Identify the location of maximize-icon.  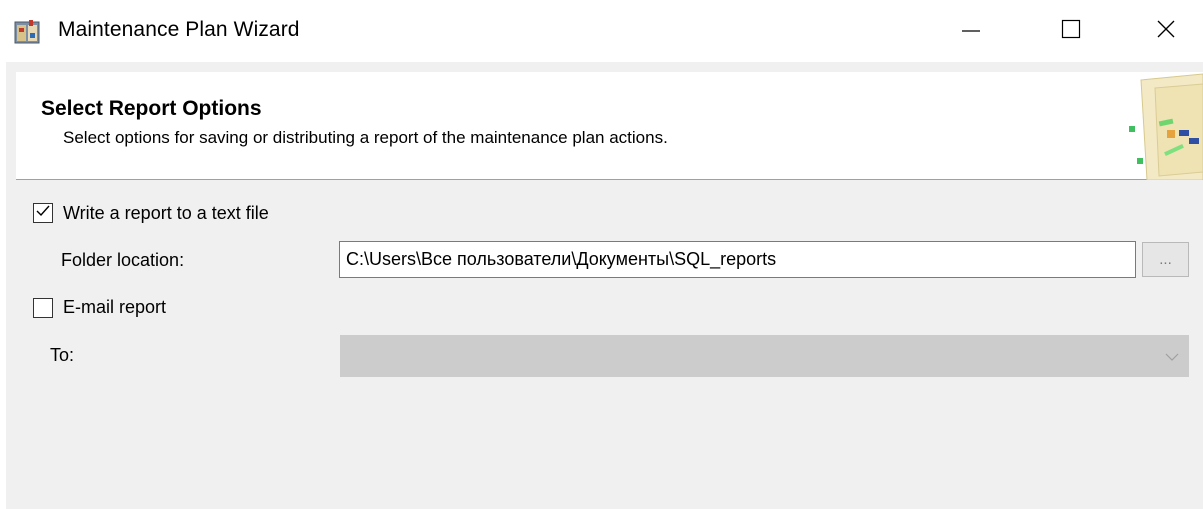
(1071, 31).